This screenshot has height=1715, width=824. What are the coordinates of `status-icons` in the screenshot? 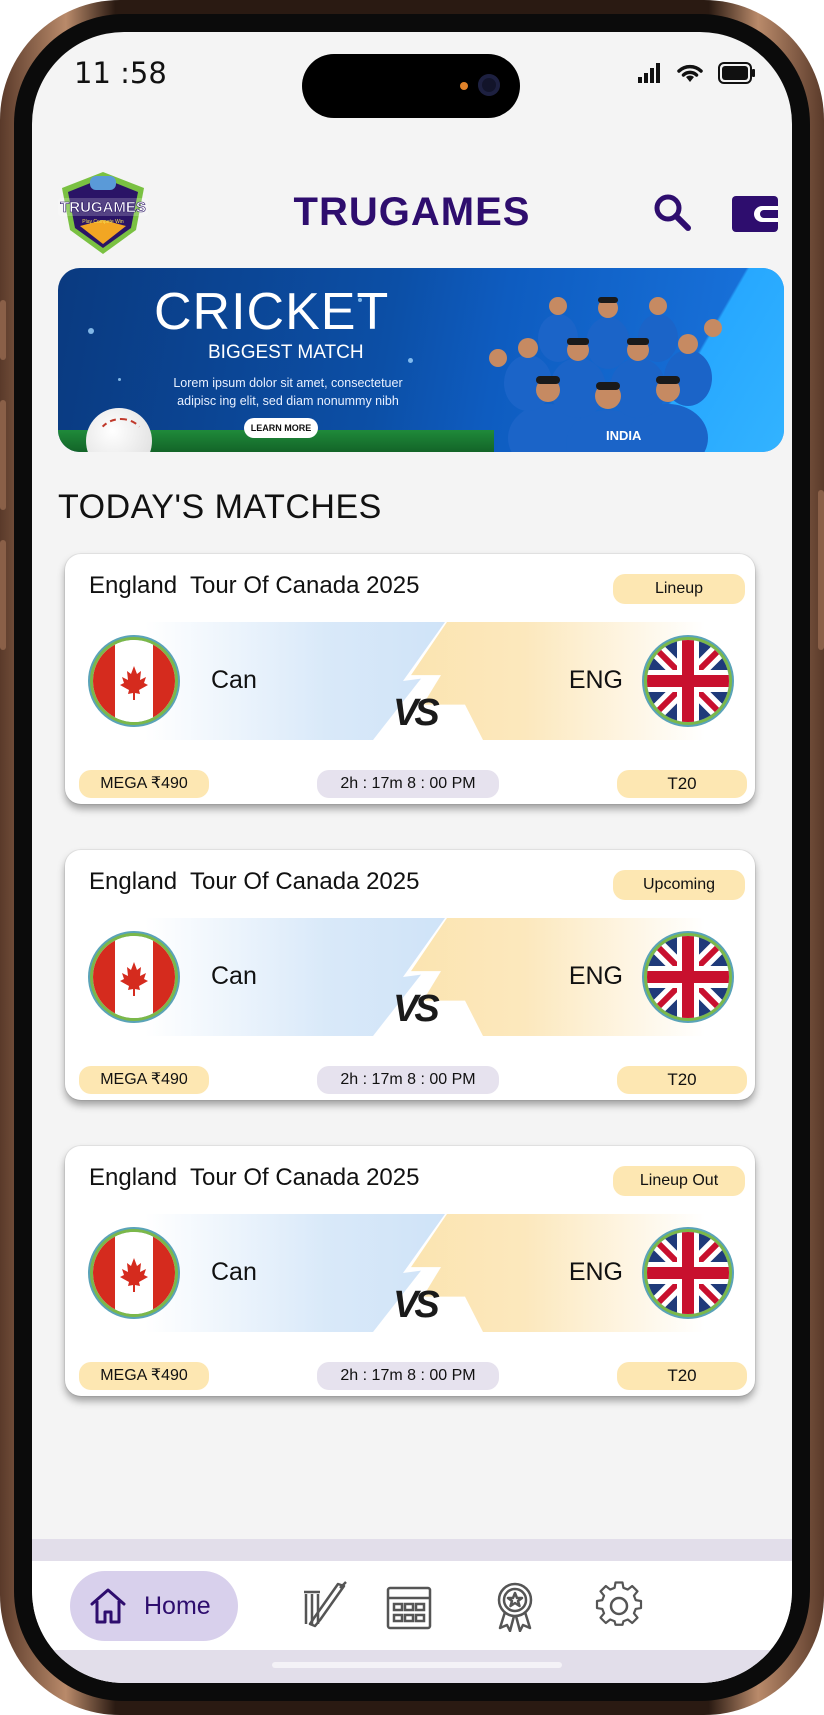 It's located at (697, 73).